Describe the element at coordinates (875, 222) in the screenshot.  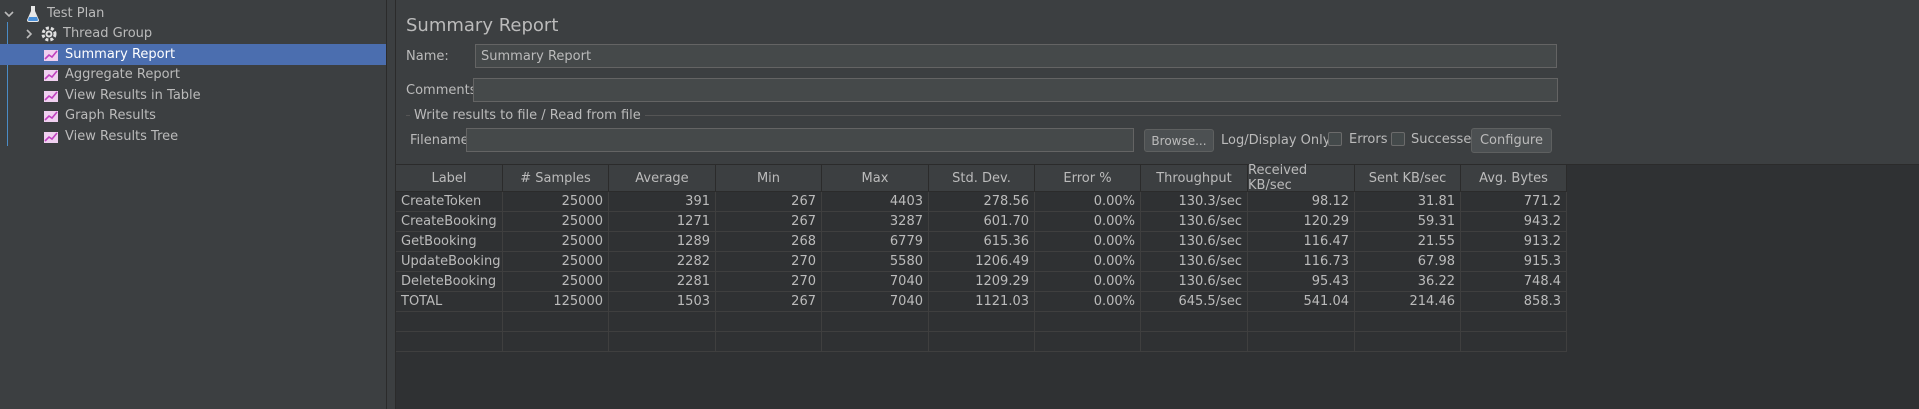
I see `table-cell: 3287` at that location.